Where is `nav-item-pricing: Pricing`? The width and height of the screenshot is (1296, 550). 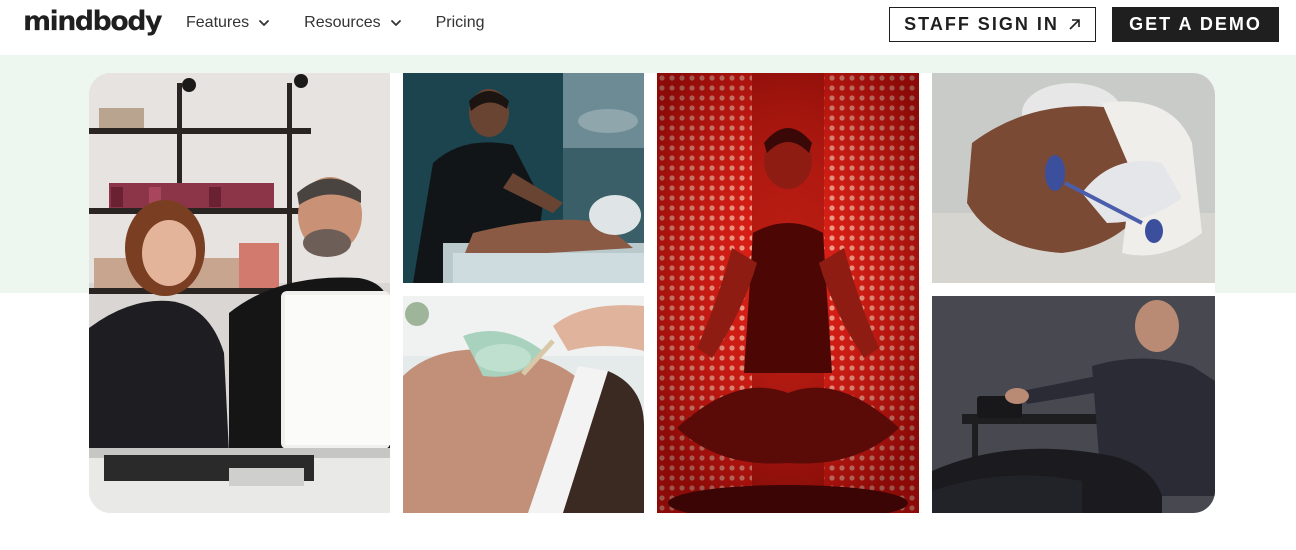 nav-item-pricing: Pricing is located at coordinates (460, 23).